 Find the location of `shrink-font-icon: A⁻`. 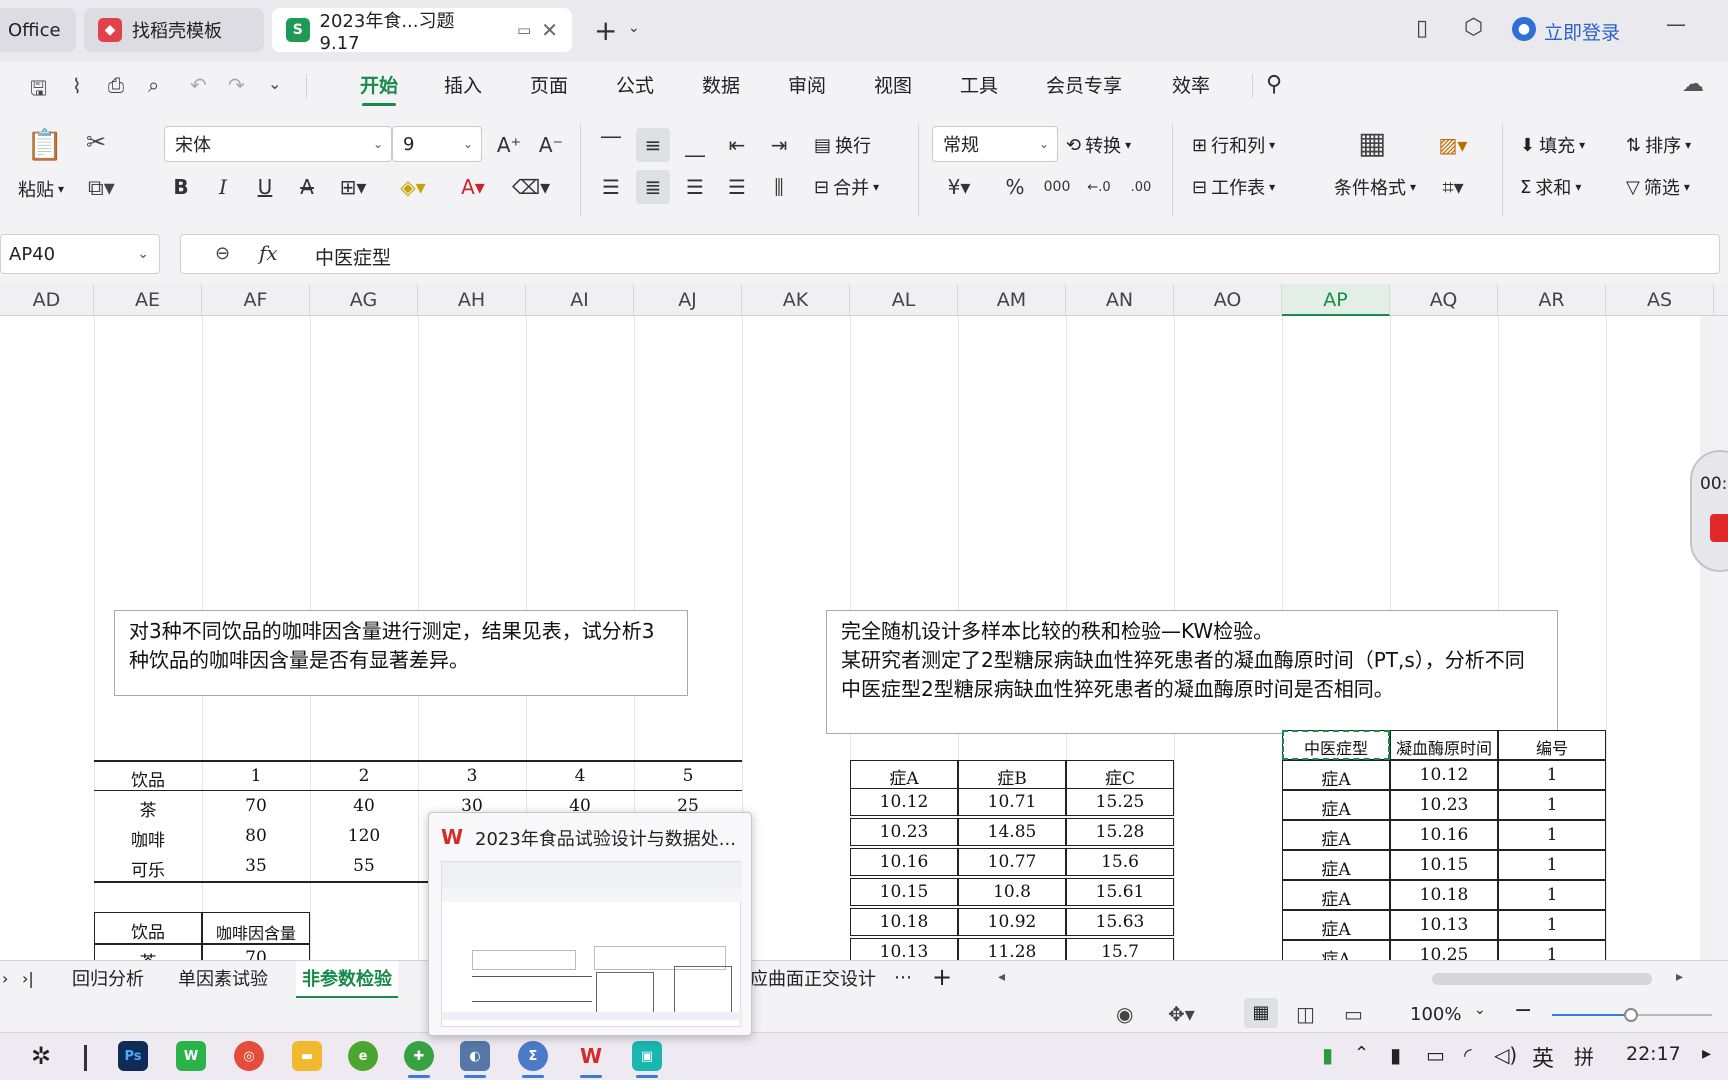

shrink-font-icon: A⁻ is located at coordinates (551, 145).